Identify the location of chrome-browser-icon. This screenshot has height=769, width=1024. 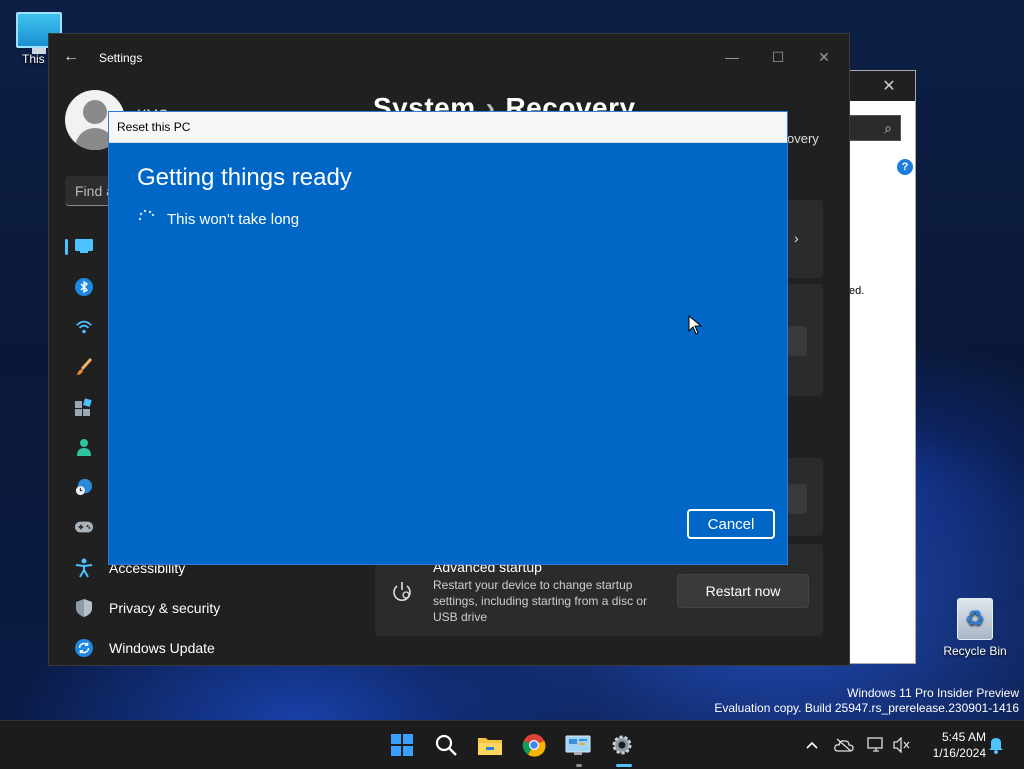
(534, 745).